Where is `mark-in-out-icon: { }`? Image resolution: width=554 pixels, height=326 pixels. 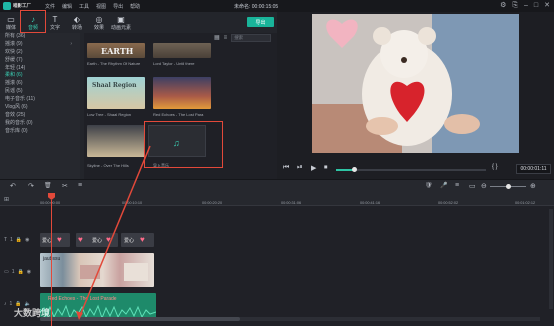 mark-in-out-icon: { } is located at coordinates (495, 167).